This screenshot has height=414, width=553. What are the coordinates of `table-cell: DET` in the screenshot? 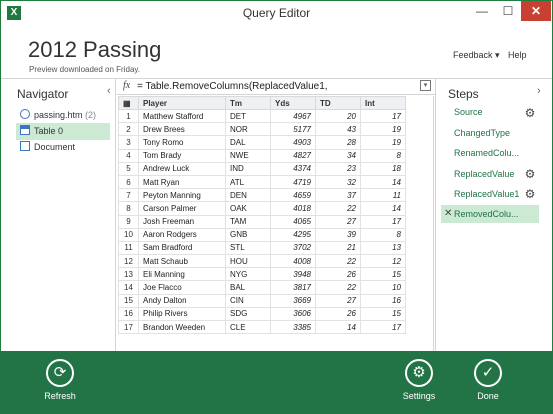 It's located at (248, 116).